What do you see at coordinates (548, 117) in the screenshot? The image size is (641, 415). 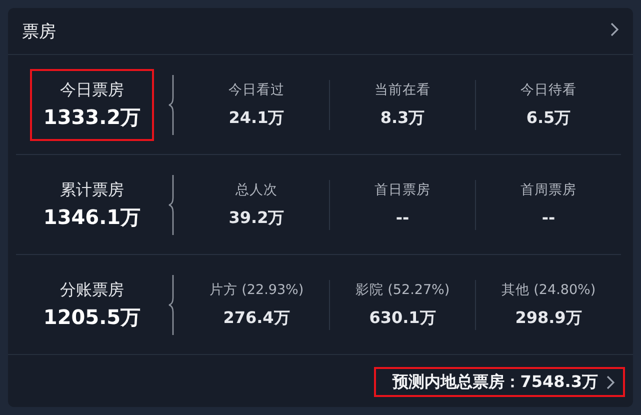 I see `stat-value: 6.5万` at bounding box center [548, 117].